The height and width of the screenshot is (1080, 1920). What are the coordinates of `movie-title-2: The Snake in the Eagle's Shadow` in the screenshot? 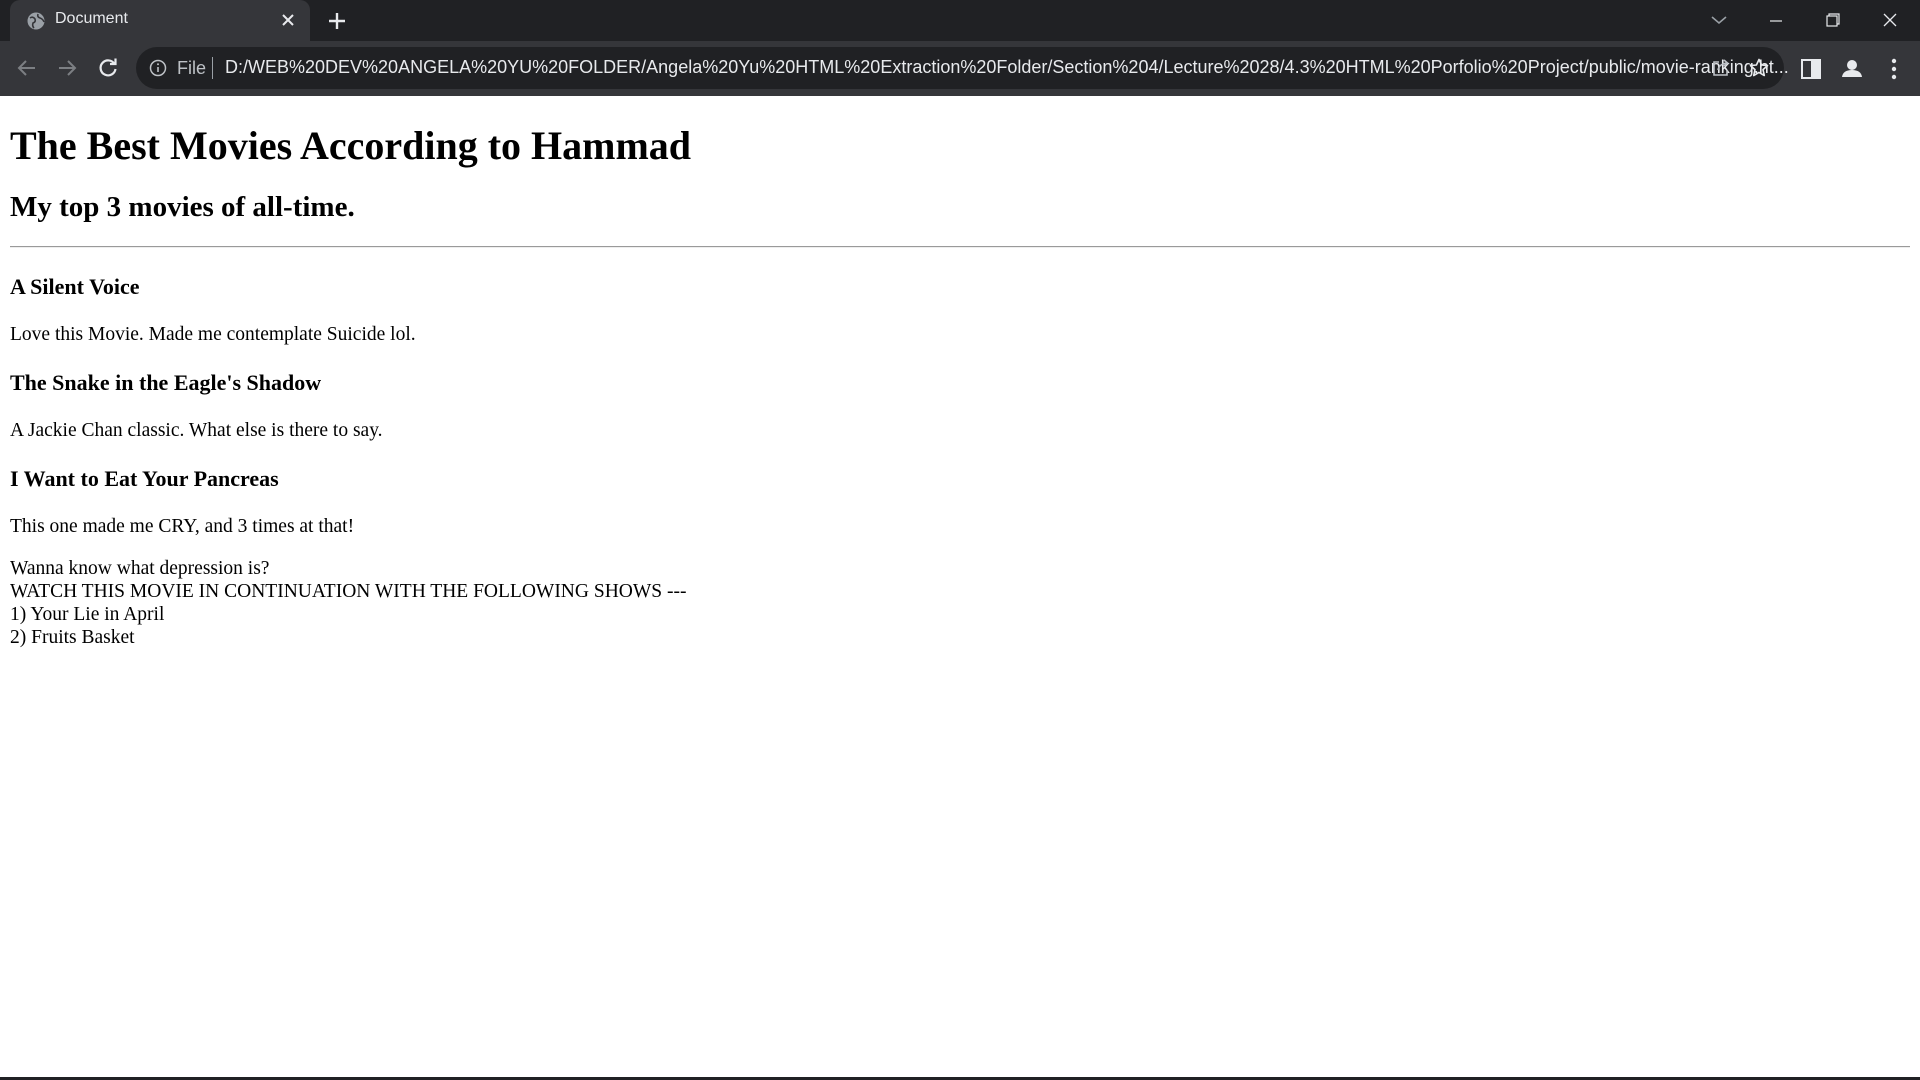 It's located at (166, 382).